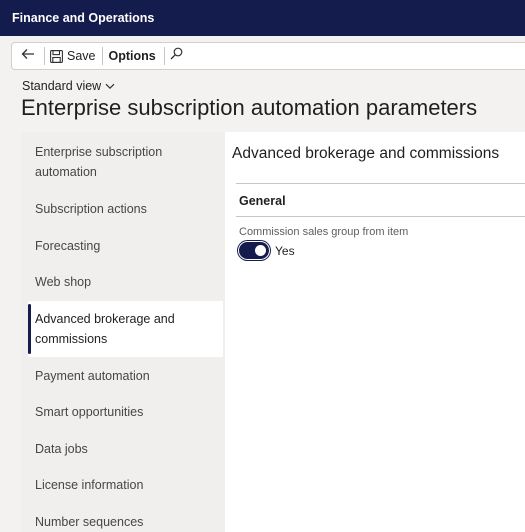 The image size is (525, 532). Describe the element at coordinates (125, 449) in the screenshot. I see `nav-item-data-jobs: Data jobs` at that location.